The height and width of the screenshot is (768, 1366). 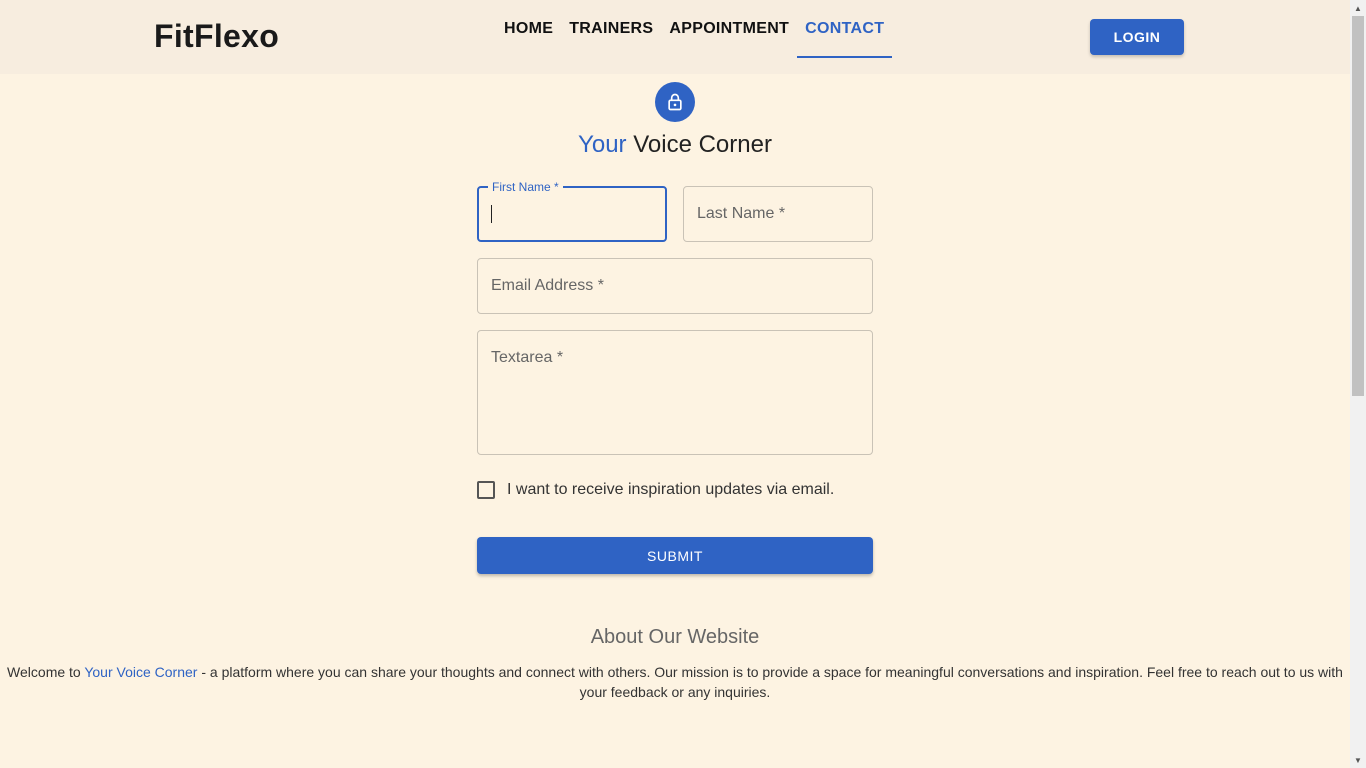 I want to click on nav-home: HOME, so click(x=528, y=29).